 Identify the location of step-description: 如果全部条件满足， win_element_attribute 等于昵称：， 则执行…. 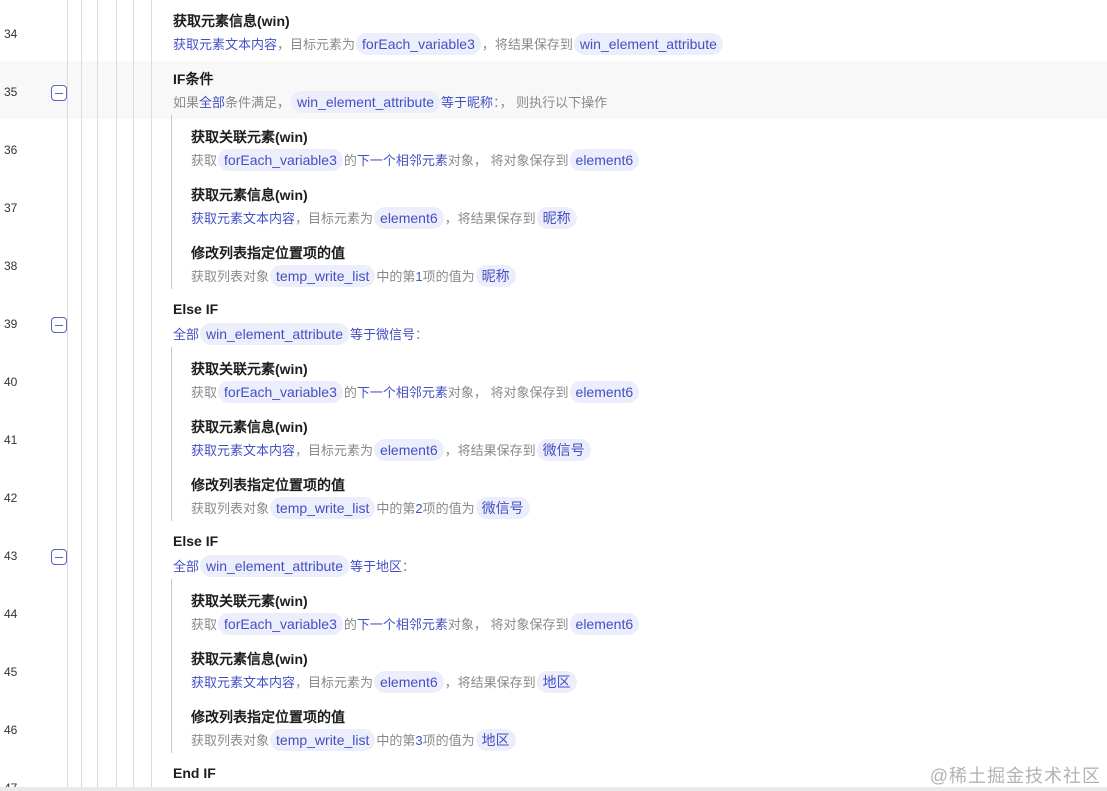
(390, 102).